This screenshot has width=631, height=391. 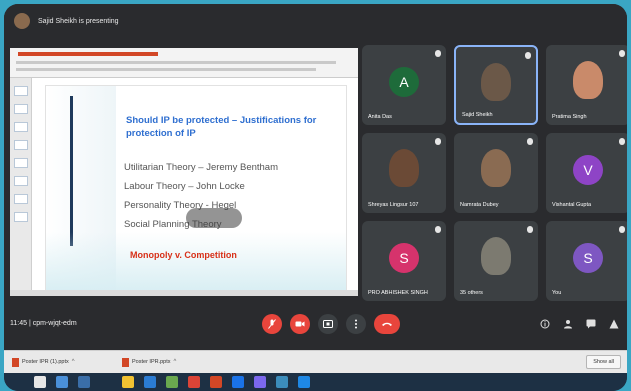 What do you see at coordinates (557, 293) in the screenshot?
I see `participant-name: You` at bounding box center [557, 293].